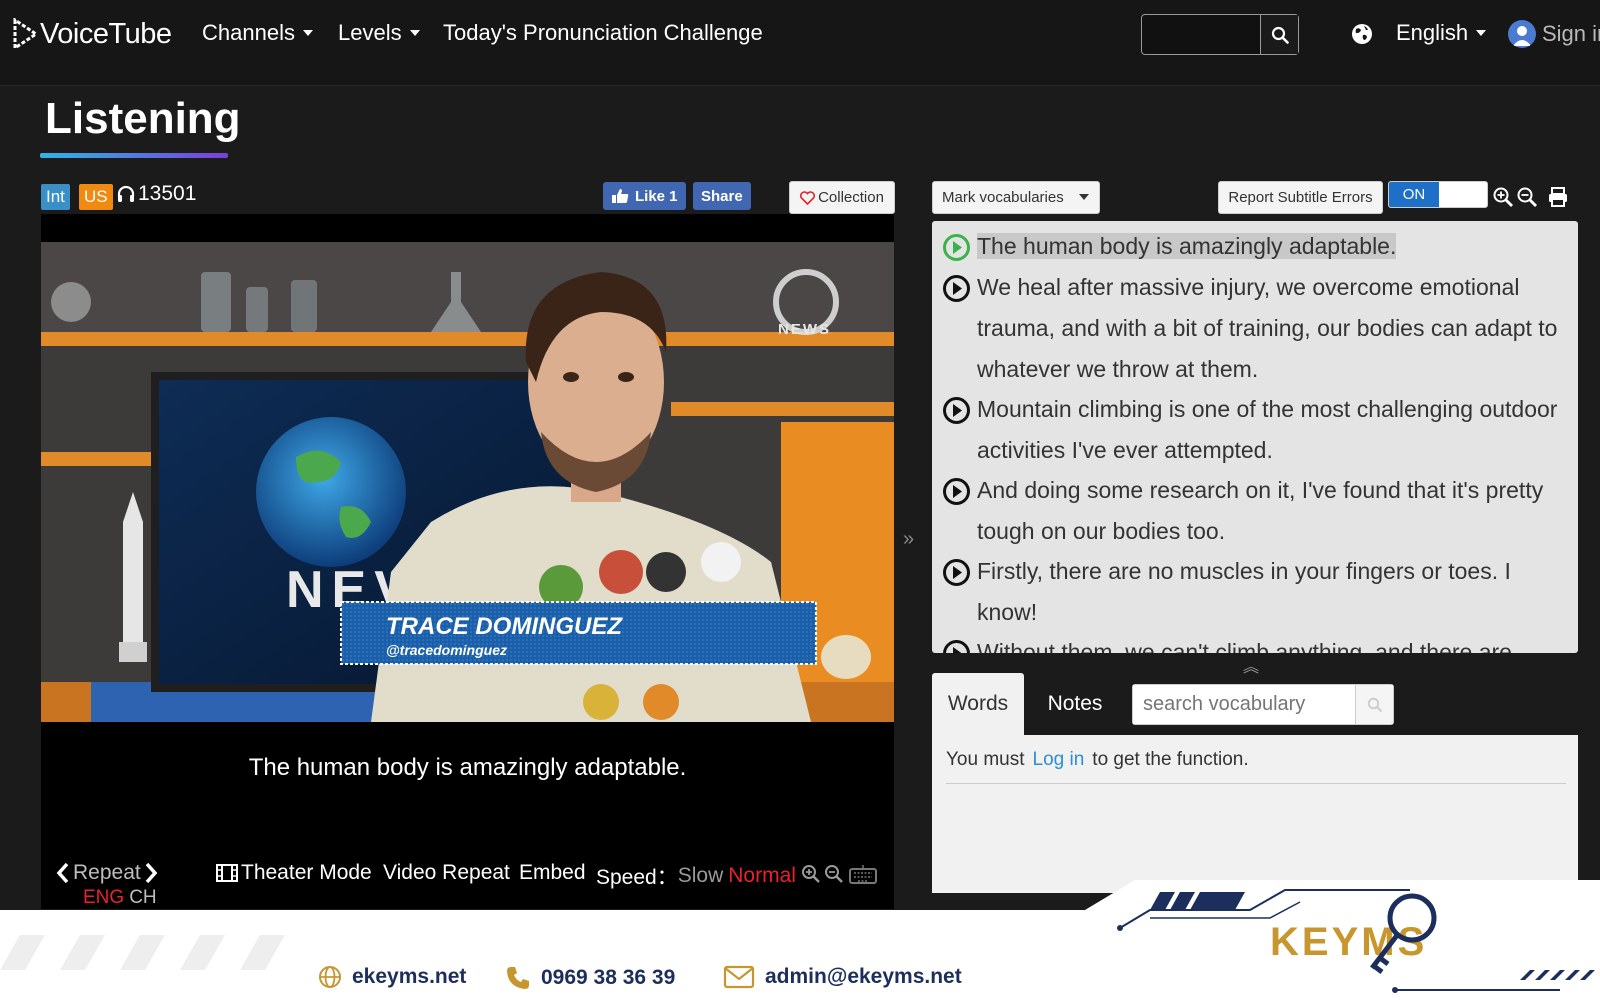  What do you see at coordinates (106, 33) in the screenshot?
I see `brand-name: VoiceTube` at bounding box center [106, 33].